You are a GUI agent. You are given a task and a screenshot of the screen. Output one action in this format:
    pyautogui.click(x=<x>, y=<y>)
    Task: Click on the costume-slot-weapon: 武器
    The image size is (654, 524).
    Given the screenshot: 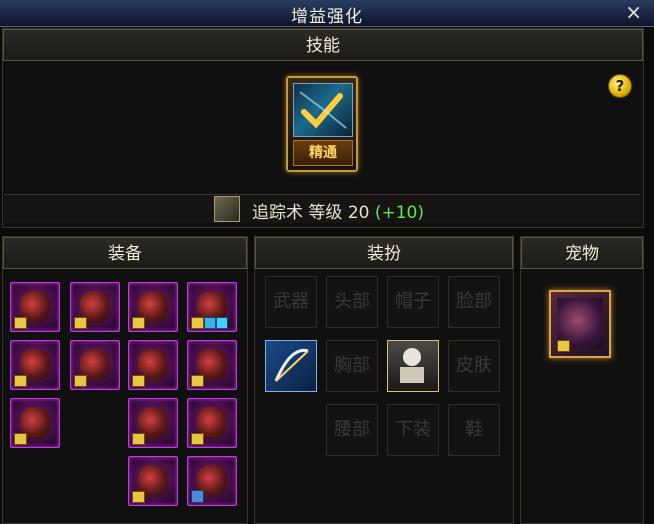 What is the action you would take?
    pyautogui.click(x=291, y=302)
    